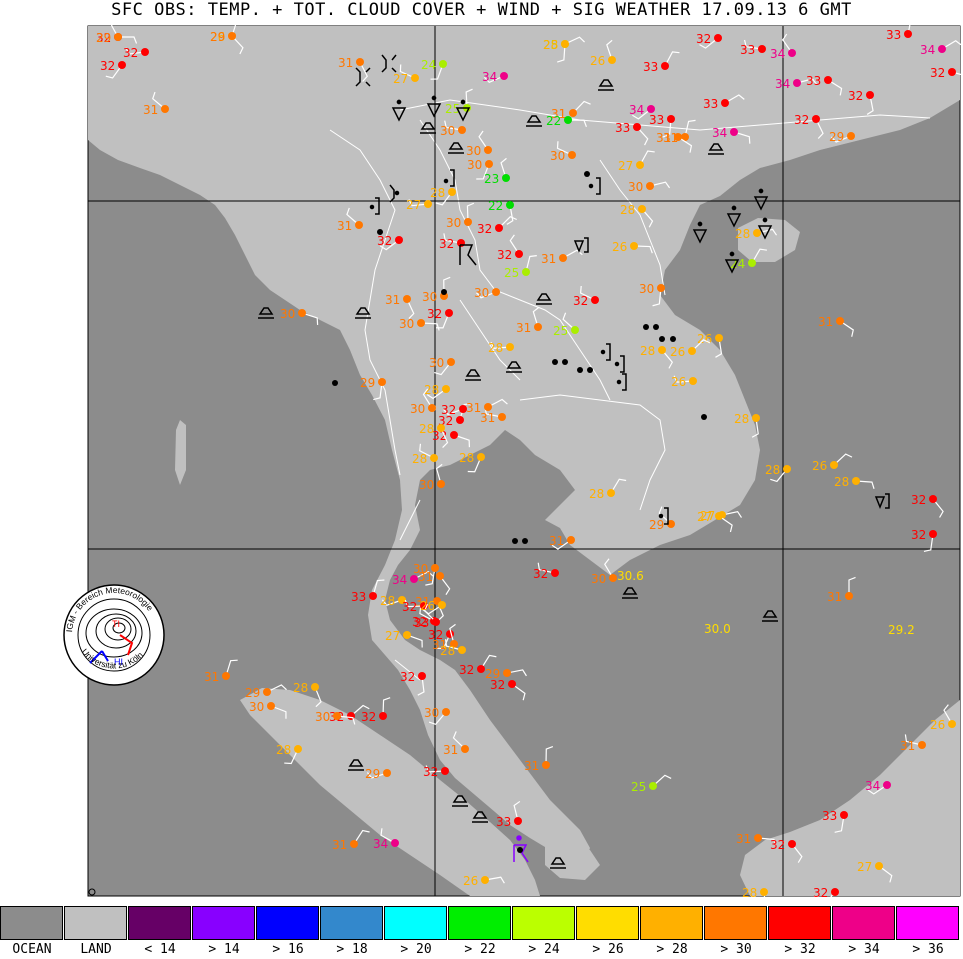 This screenshot has width=963, height=959. Describe the element at coordinates (416, 949) in the screenshot. I see `legend-label: > 20` at that location.